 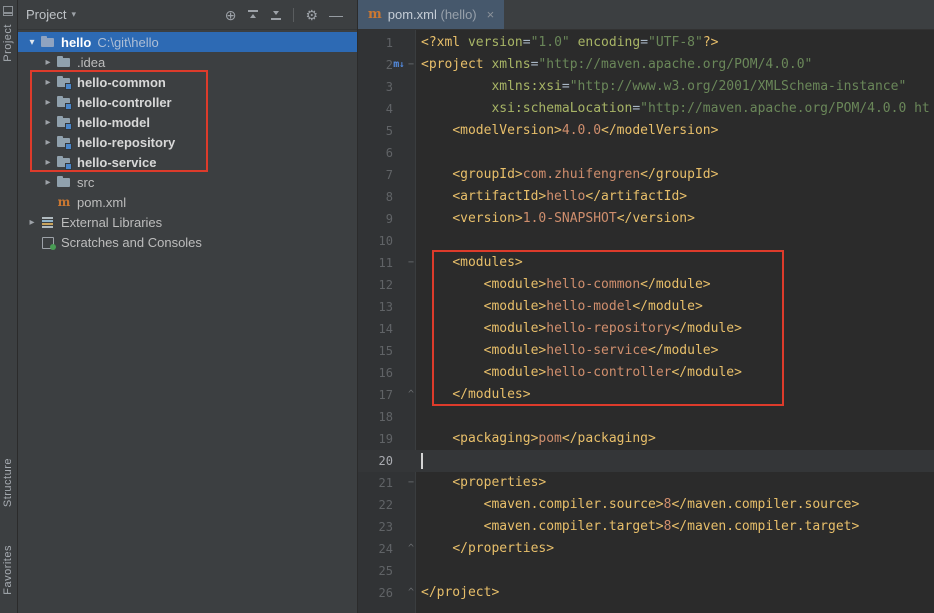 I want to click on code-text: <properties>, so click(x=499, y=482).